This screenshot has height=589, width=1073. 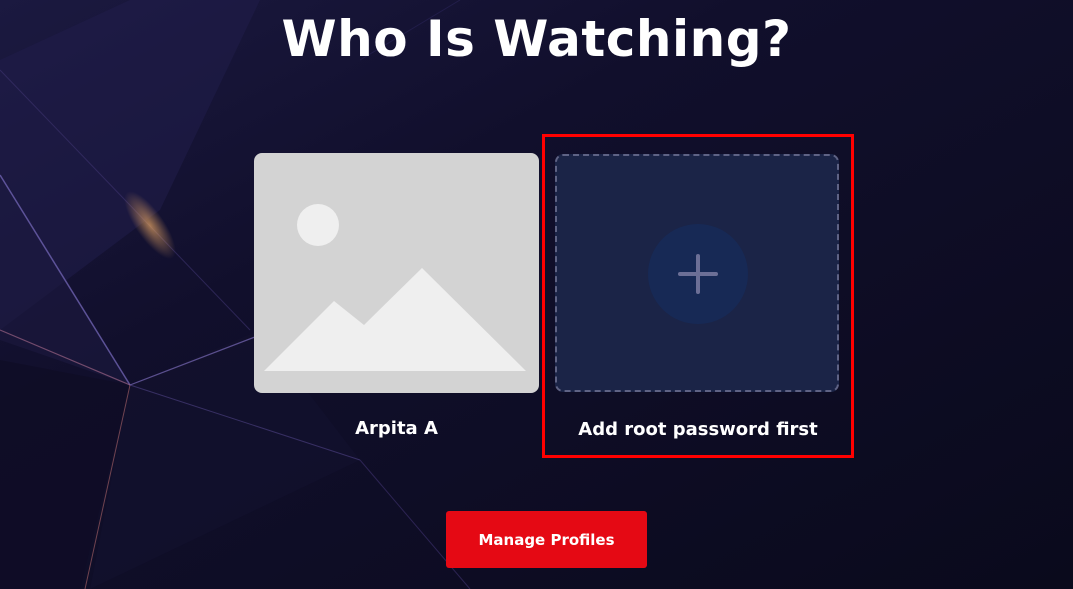 What do you see at coordinates (536, 39) in the screenshot?
I see `page-title: Who Is Watching?` at bounding box center [536, 39].